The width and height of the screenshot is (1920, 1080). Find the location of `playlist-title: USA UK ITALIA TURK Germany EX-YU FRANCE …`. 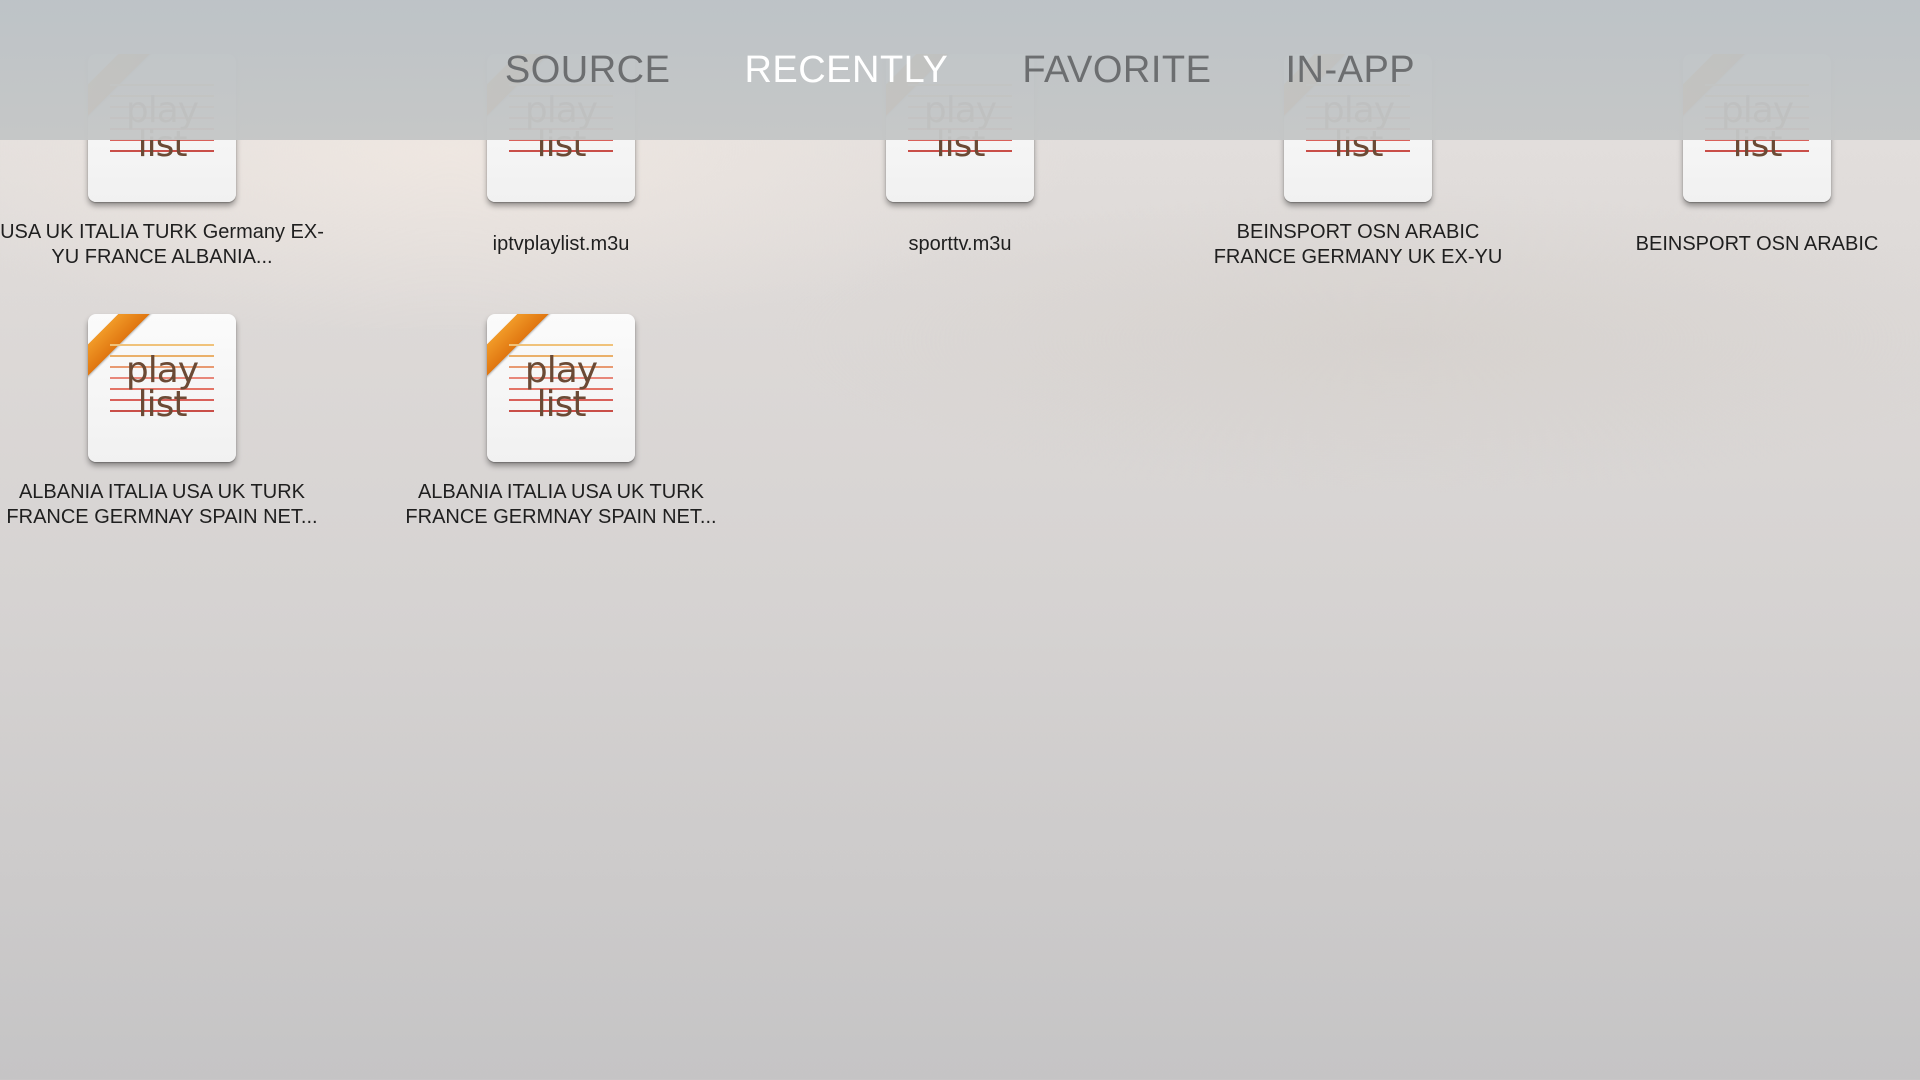

playlist-title: USA UK ITALIA TURK Germany EX-YU FRANCE … is located at coordinates (162, 244).